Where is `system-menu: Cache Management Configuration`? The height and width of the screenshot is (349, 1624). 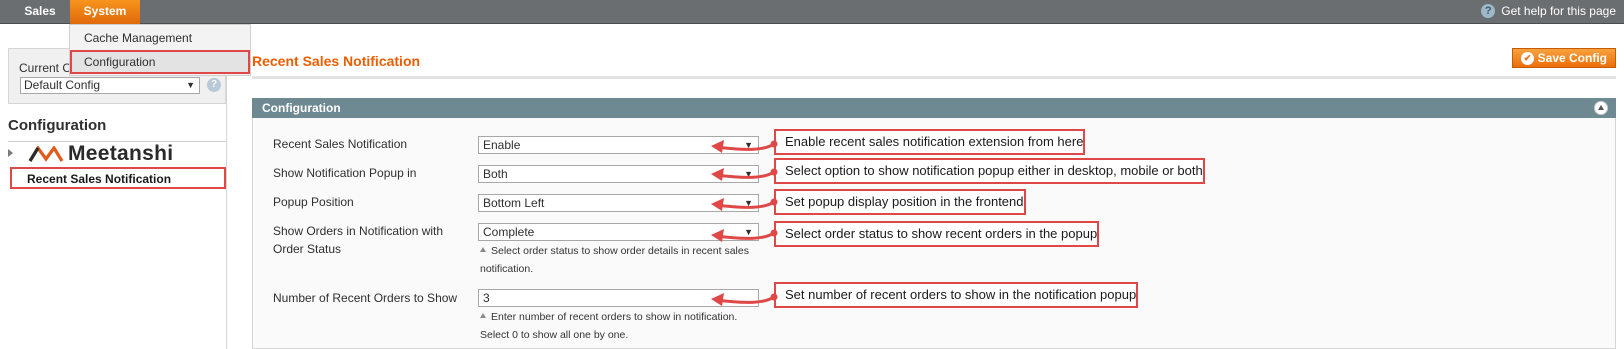
system-menu: Cache Management Configuration is located at coordinates (160, 50).